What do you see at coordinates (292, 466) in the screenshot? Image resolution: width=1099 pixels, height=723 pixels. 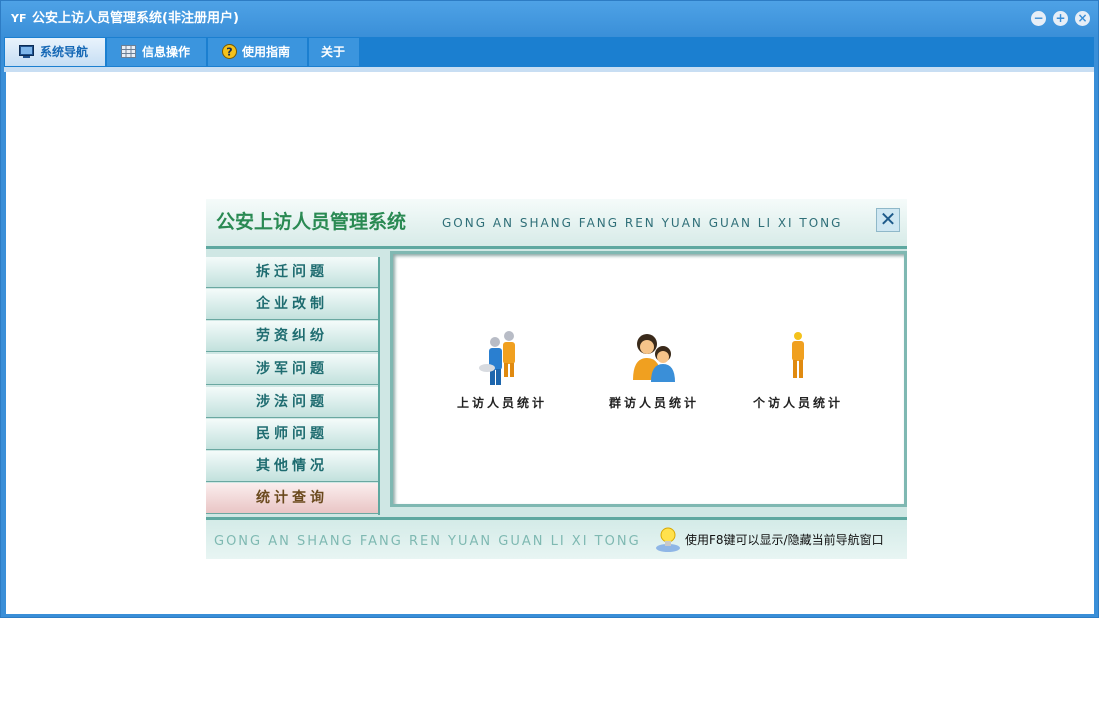 I see `menu-item-other: 其他情况` at bounding box center [292, 466].